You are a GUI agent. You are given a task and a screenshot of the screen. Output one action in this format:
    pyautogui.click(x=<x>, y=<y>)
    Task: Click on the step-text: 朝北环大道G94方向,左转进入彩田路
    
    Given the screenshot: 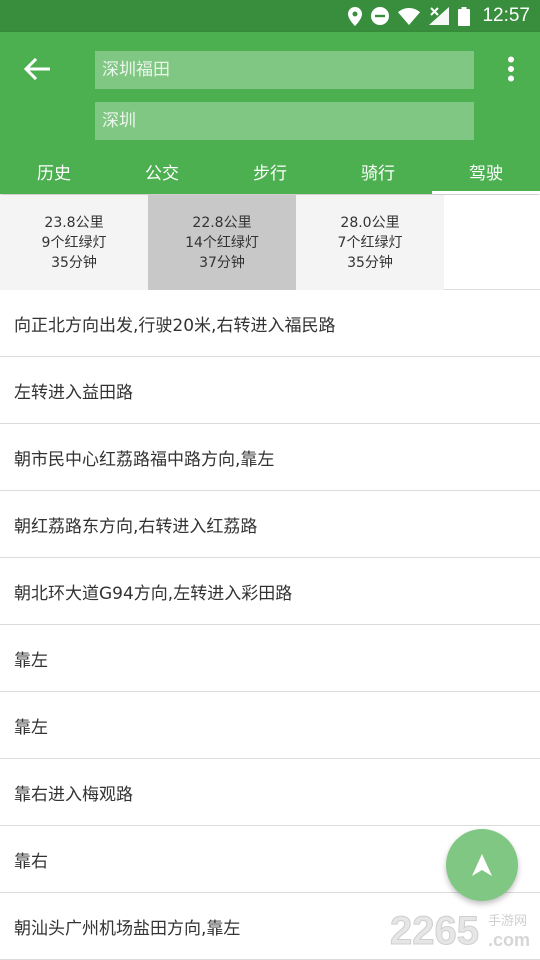 What is the action you would take?
    pyautogui.click(x=153, y=593)
    